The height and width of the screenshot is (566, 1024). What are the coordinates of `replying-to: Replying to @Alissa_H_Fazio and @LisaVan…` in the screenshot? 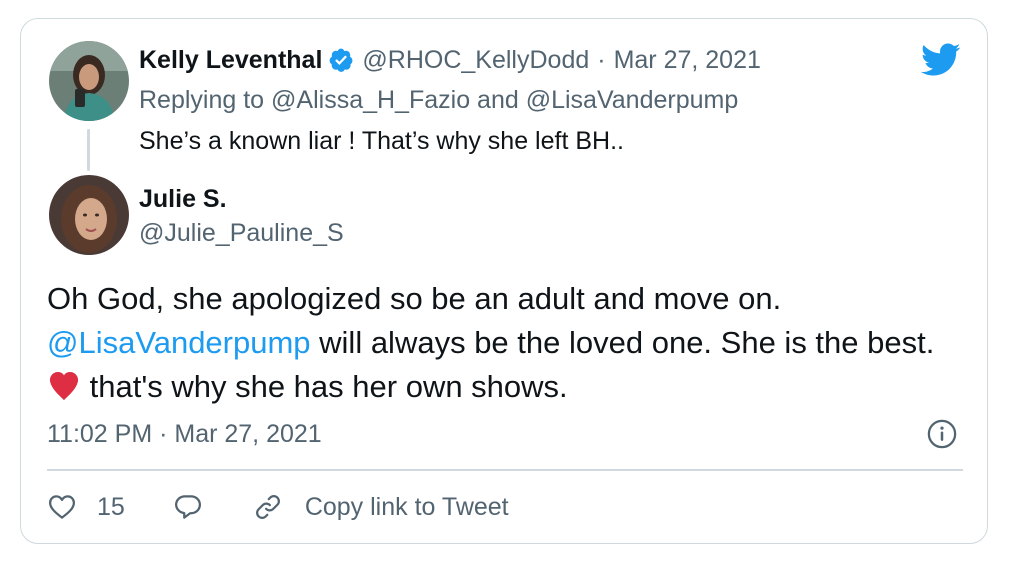 It's located at (438, 100).